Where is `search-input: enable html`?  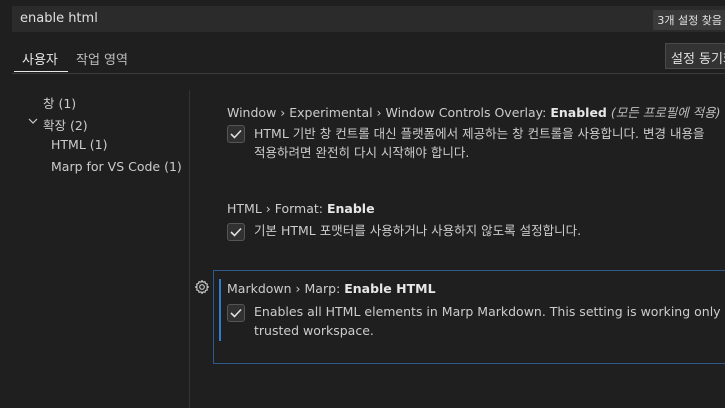 search-input: enable html is located at coordinates (59, 18).